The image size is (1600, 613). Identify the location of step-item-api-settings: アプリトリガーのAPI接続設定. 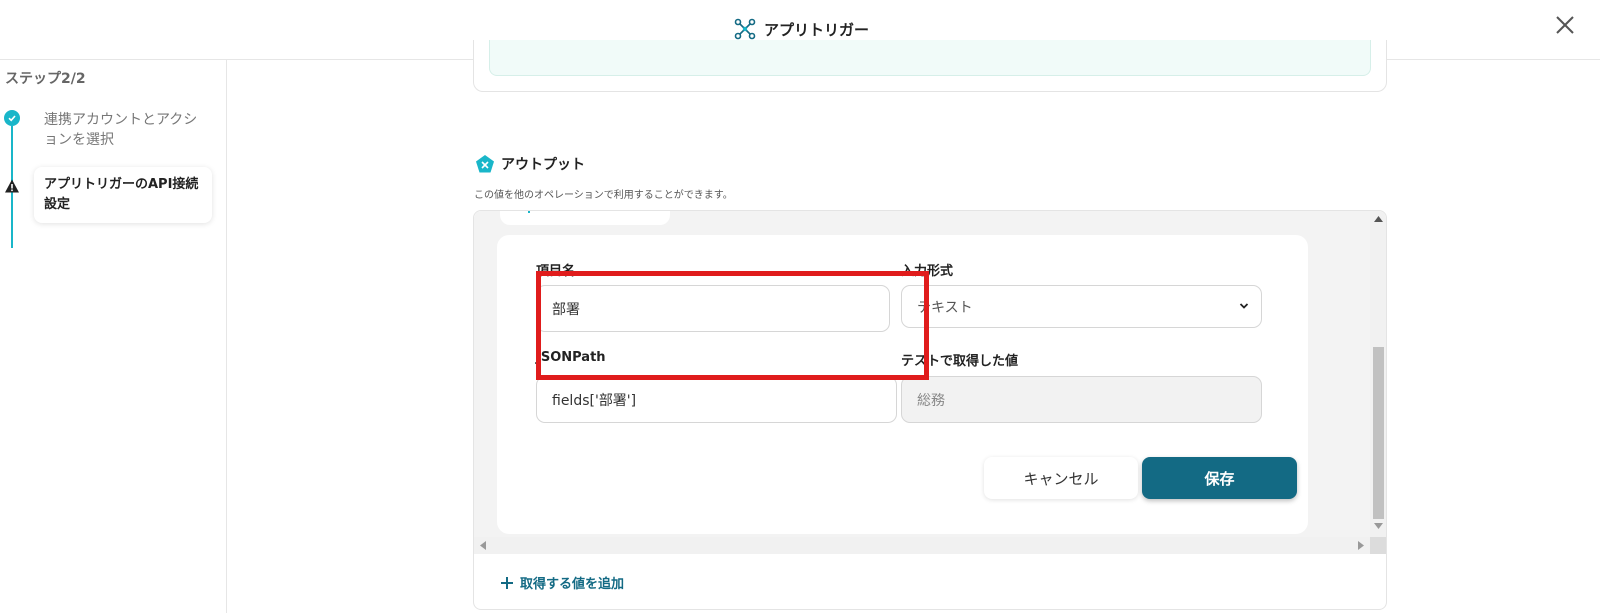
(123, 195).